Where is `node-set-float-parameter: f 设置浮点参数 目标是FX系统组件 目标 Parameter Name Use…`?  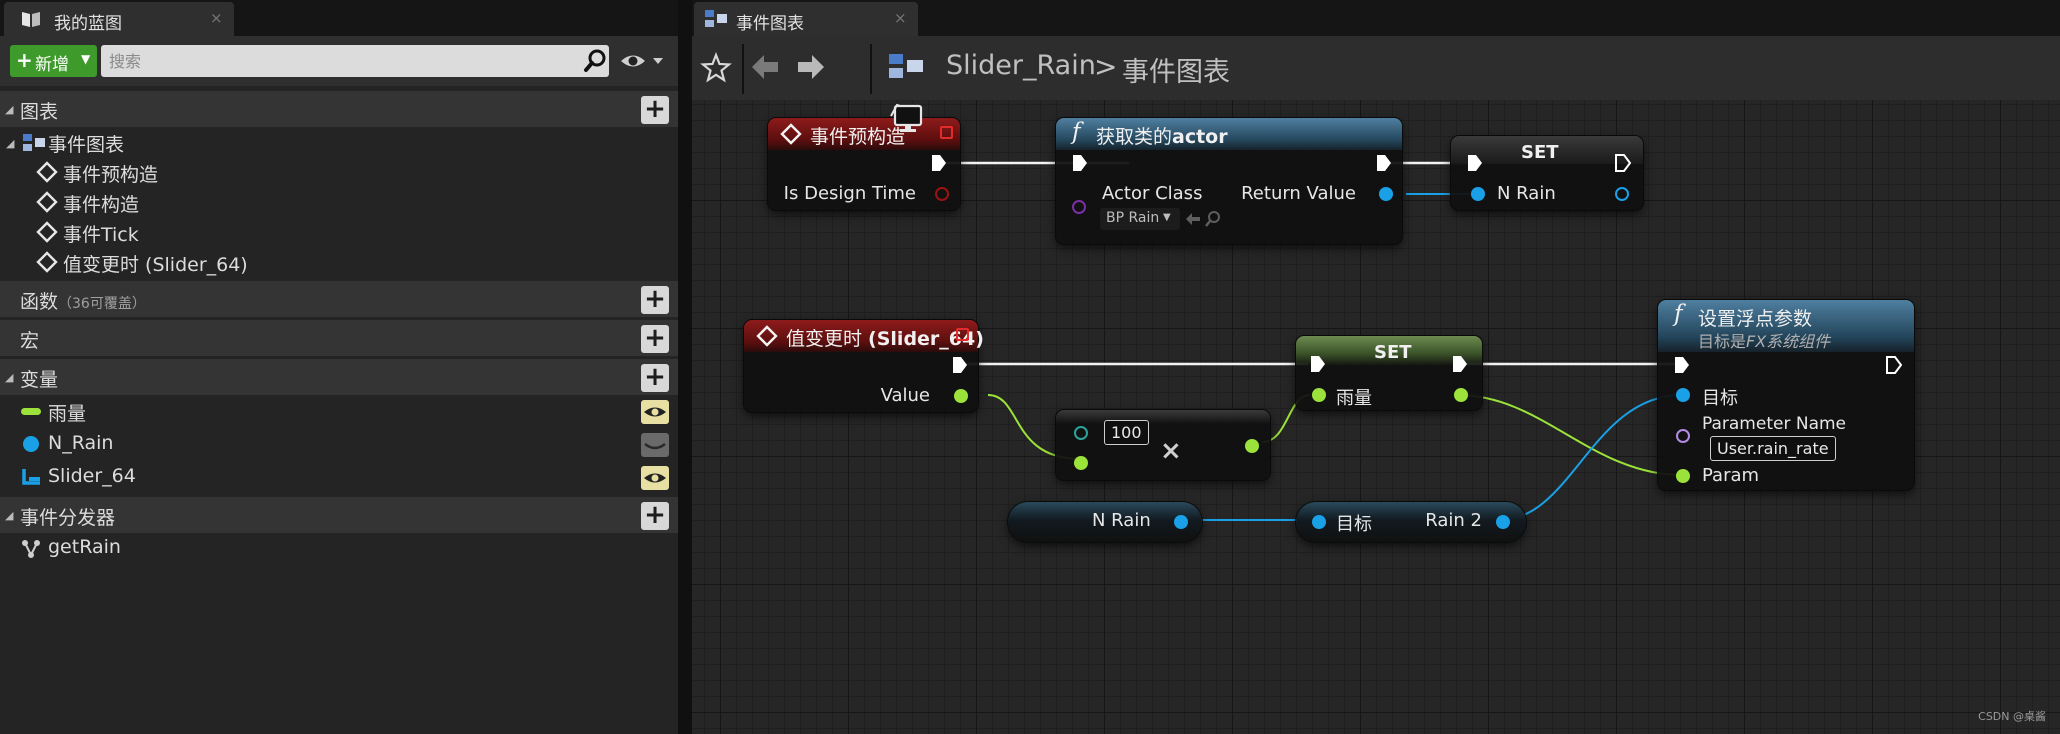
node-set-float-parameter: f 设置浮点参数 目标是FX系统组件 目标 Parameter Name Use… is located at coordinates (1786, 395).